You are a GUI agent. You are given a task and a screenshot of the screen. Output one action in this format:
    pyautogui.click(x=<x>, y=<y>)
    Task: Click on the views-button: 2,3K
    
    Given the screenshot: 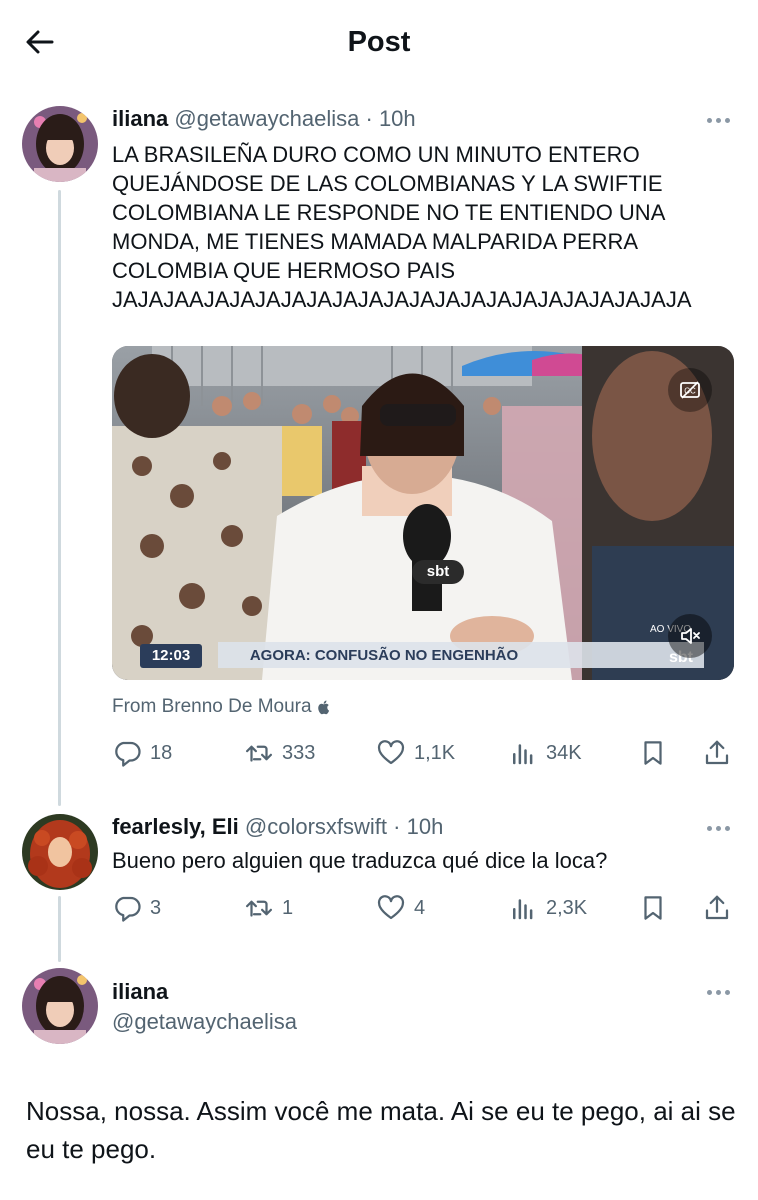 What is the action you would take?
    pyautogui.click(x=547, y=908)
    